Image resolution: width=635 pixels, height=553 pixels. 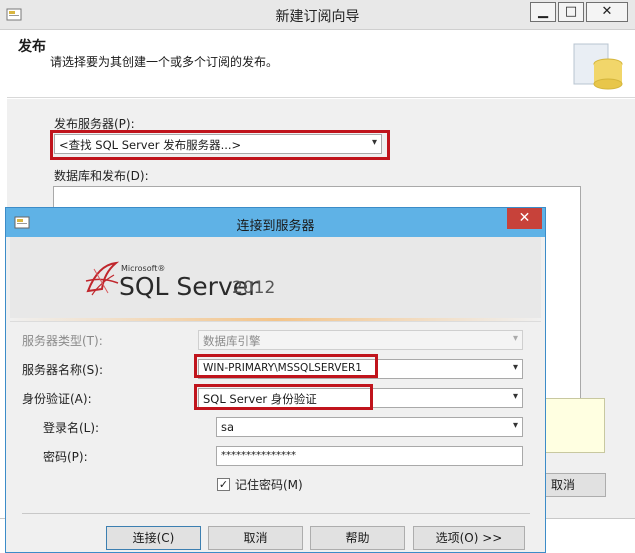 I want to click on help-label: 帮助, so click(x=357, y=538).